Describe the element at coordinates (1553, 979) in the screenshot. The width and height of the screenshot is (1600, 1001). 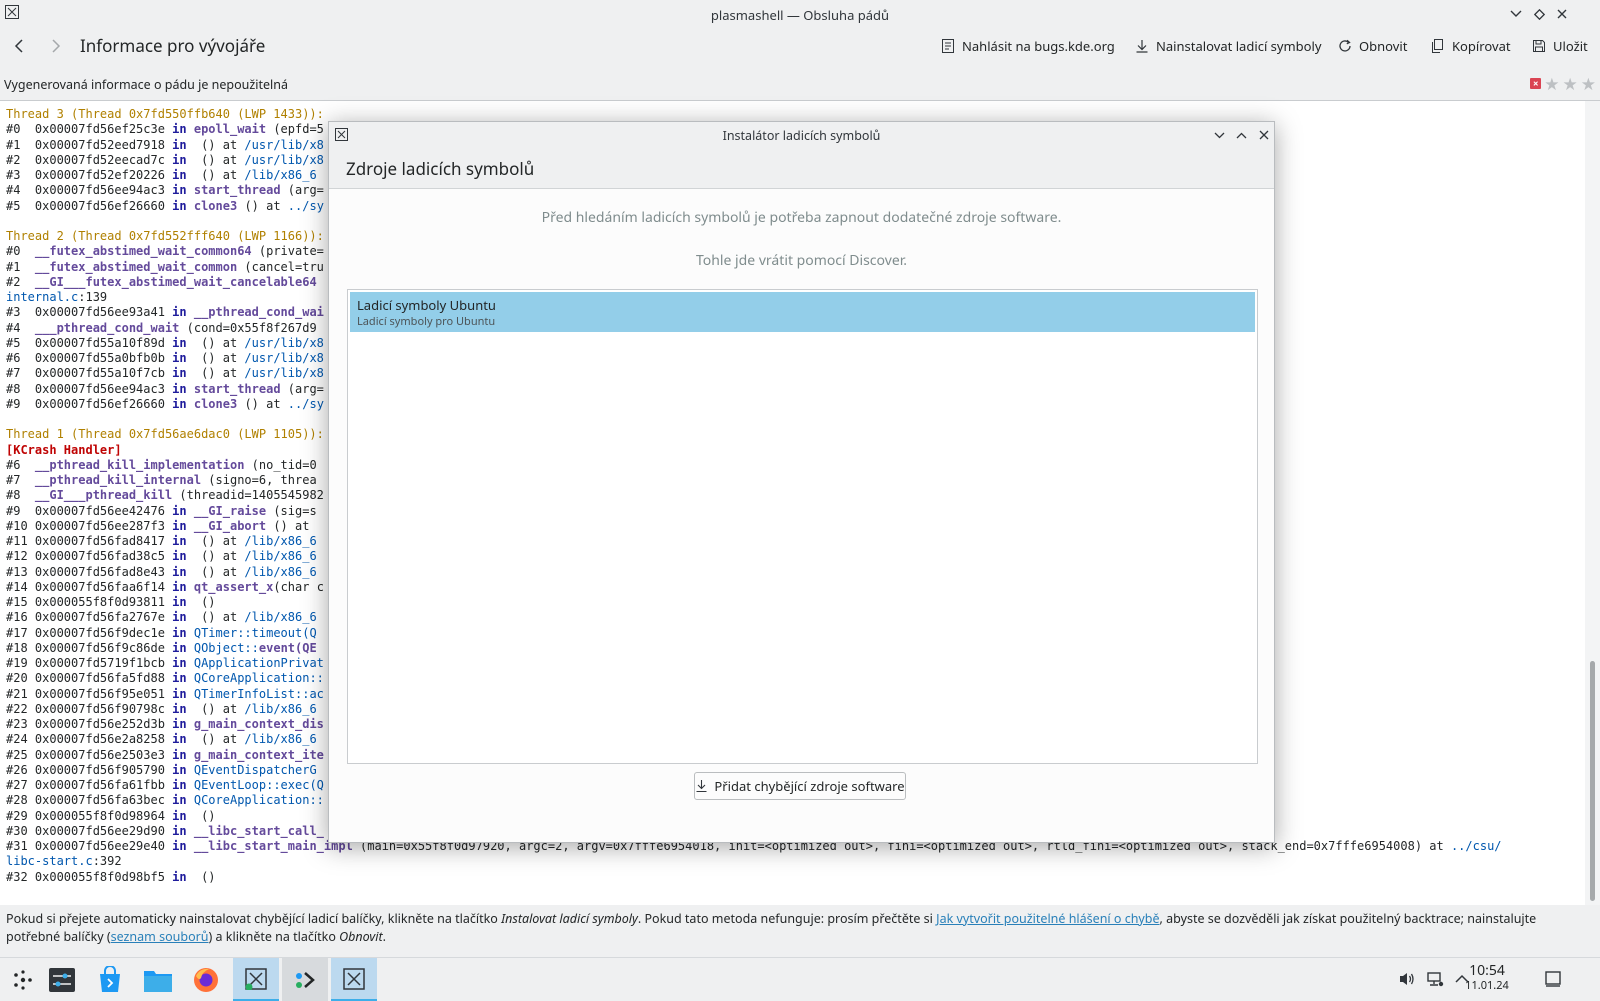
I see `show-desktop-icon` at that location.